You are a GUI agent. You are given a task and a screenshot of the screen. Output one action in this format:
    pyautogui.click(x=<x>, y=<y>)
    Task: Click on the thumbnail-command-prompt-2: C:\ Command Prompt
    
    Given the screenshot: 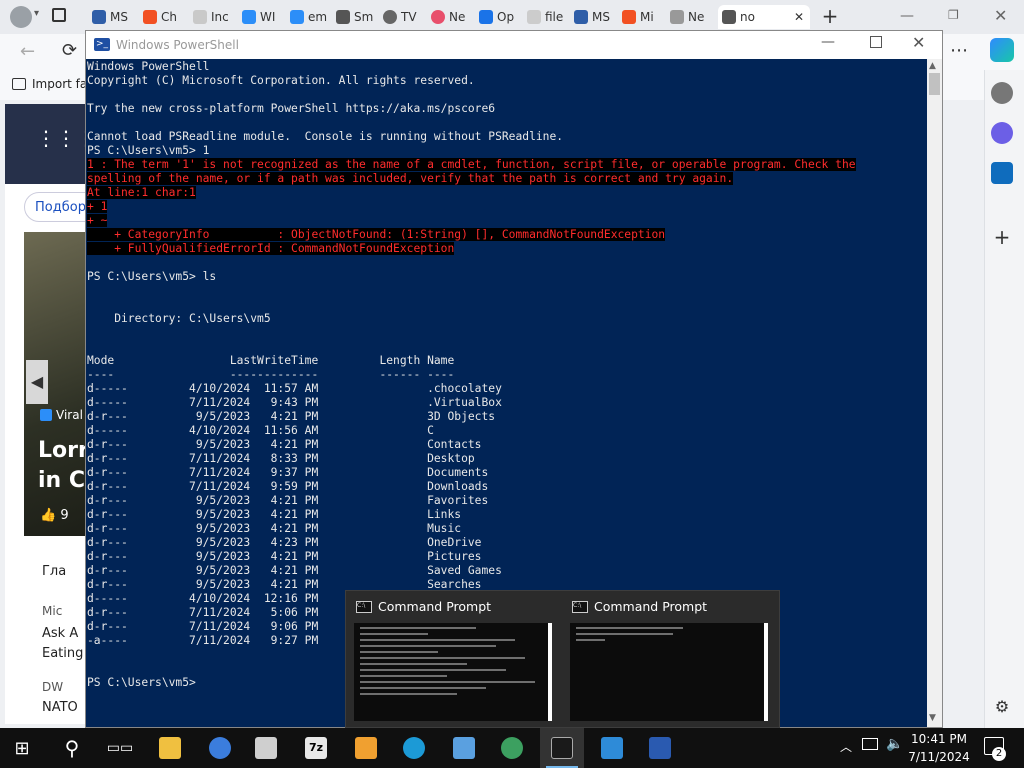 What is the action you would take?
    pyautogui.click(x=669, y=659)
    